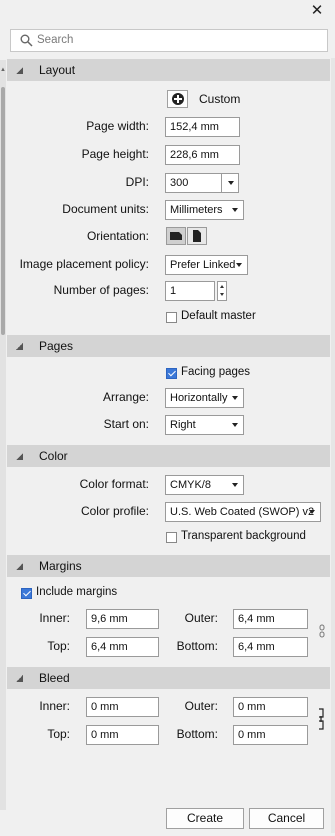 This screenshot has width=335, height=836. I want to click on number-of-pages-field: 1, so click(190, 291).